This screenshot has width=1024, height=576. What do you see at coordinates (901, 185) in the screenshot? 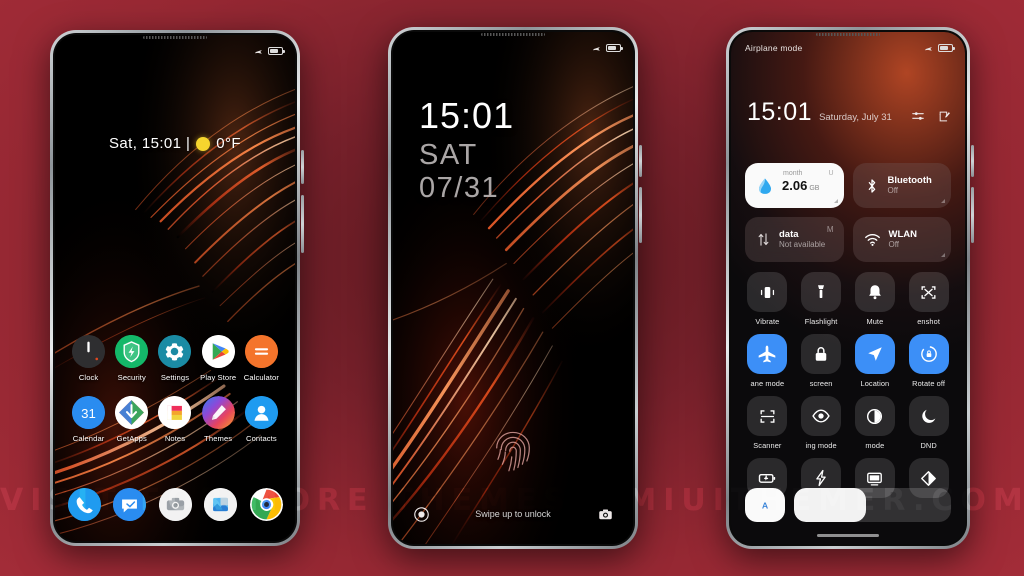
I see `tile-bluetooth: Bluetooth Off` at bounding box center [901, 185].